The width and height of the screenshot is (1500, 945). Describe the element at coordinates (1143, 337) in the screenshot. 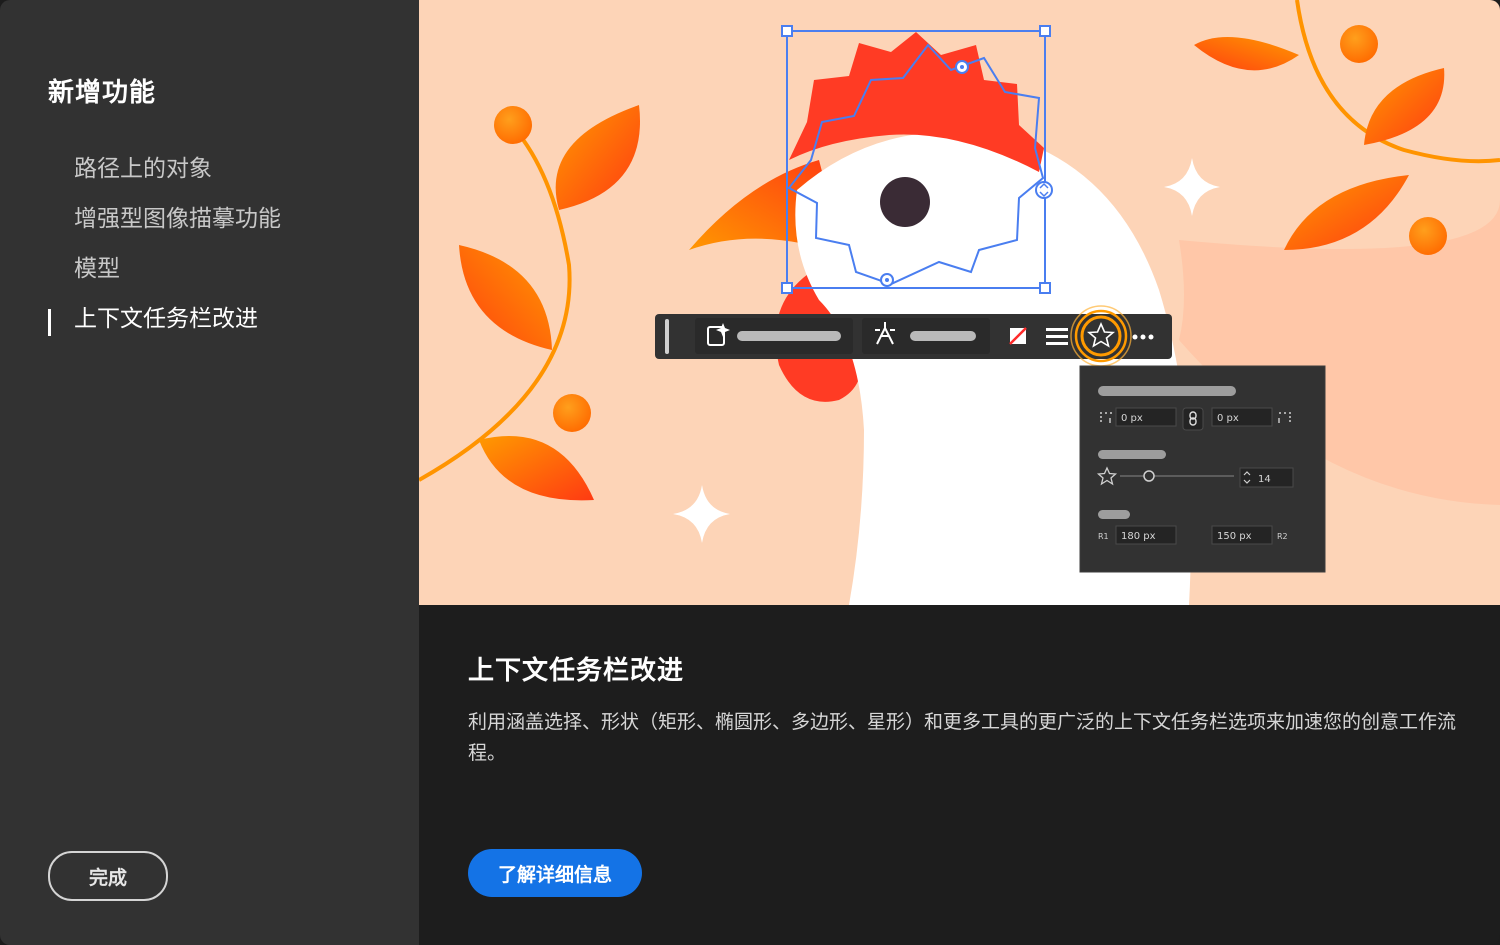

I see `more-options-icon` at that location.